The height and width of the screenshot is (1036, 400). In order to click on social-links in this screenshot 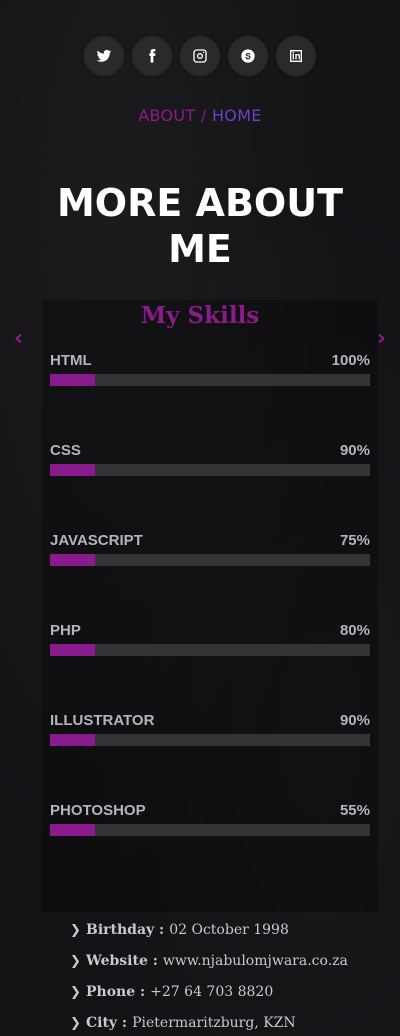, I will do `click(200, 56)`.